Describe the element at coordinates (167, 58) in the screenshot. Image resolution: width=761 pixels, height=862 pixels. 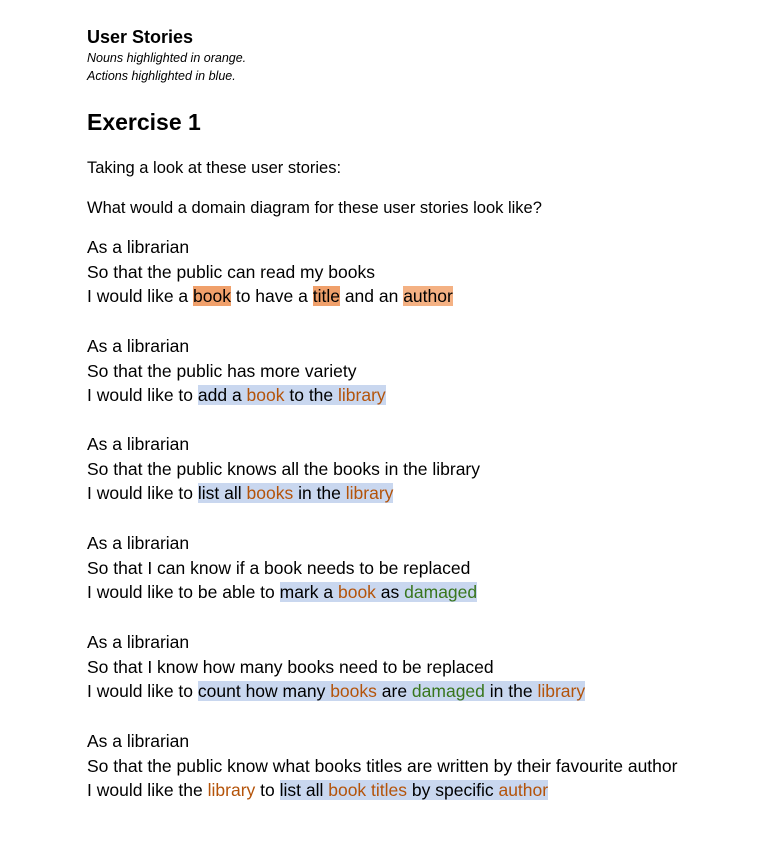
I see `note-nouns: Nouns highlighted in orange.` at that location.